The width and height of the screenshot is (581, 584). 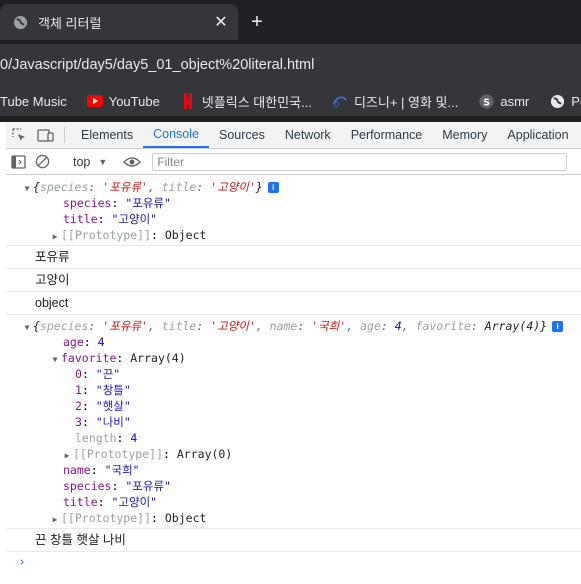 I want to click on disney-icon: D, so click(x=340, y=101).